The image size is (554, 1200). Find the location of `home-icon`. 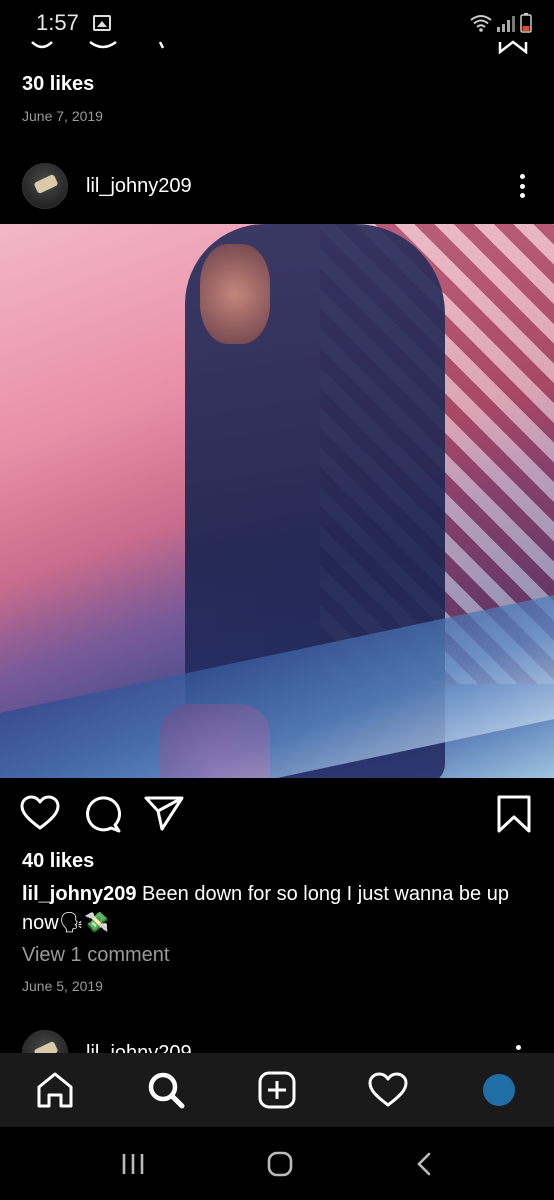

home-icon is located at coordinates (55, 1090).